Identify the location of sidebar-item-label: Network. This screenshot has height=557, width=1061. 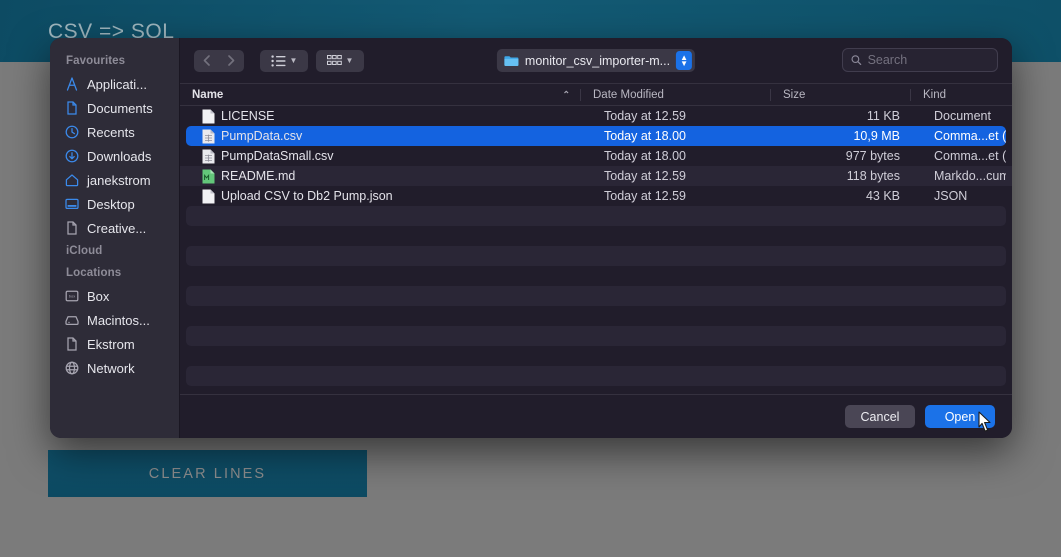
(111, 368).